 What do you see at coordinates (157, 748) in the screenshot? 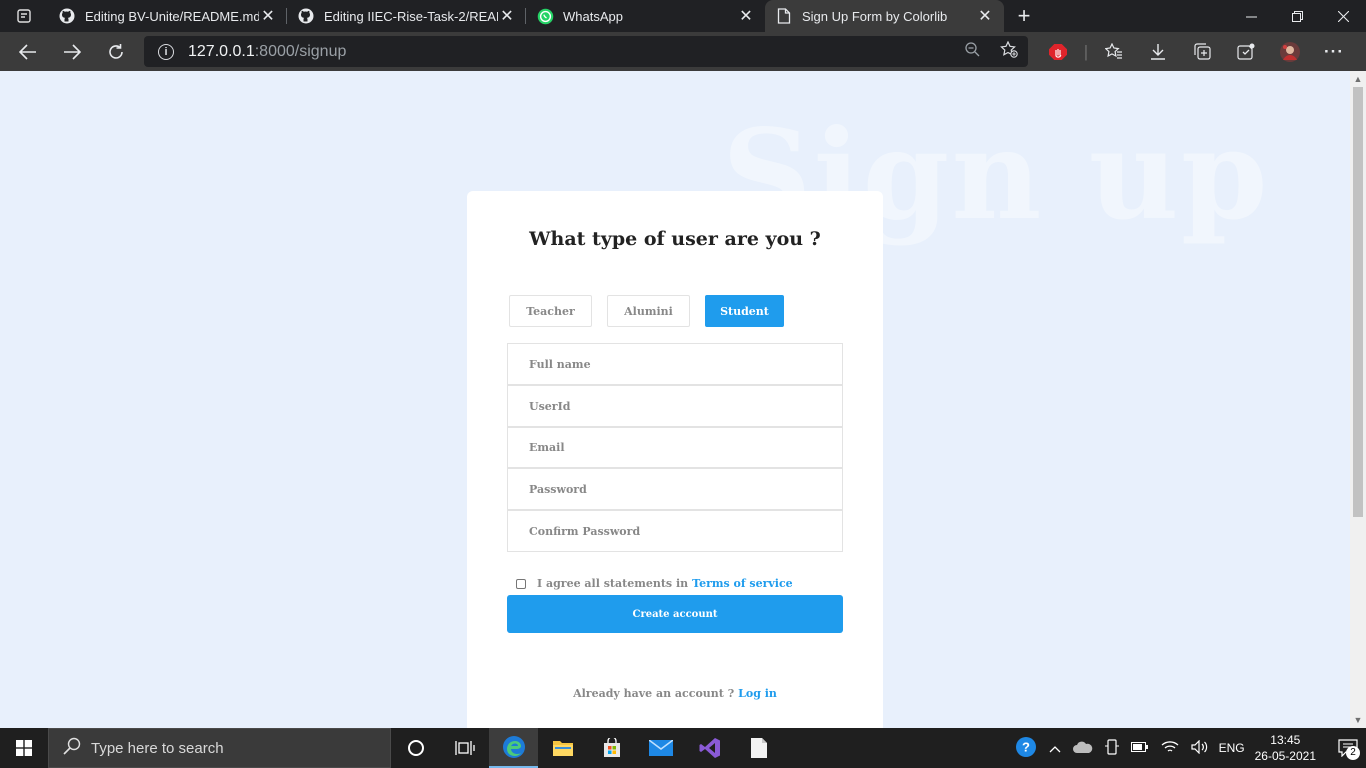
I see `search-placeholder: Type here to search` at bounding box center [157, 748].